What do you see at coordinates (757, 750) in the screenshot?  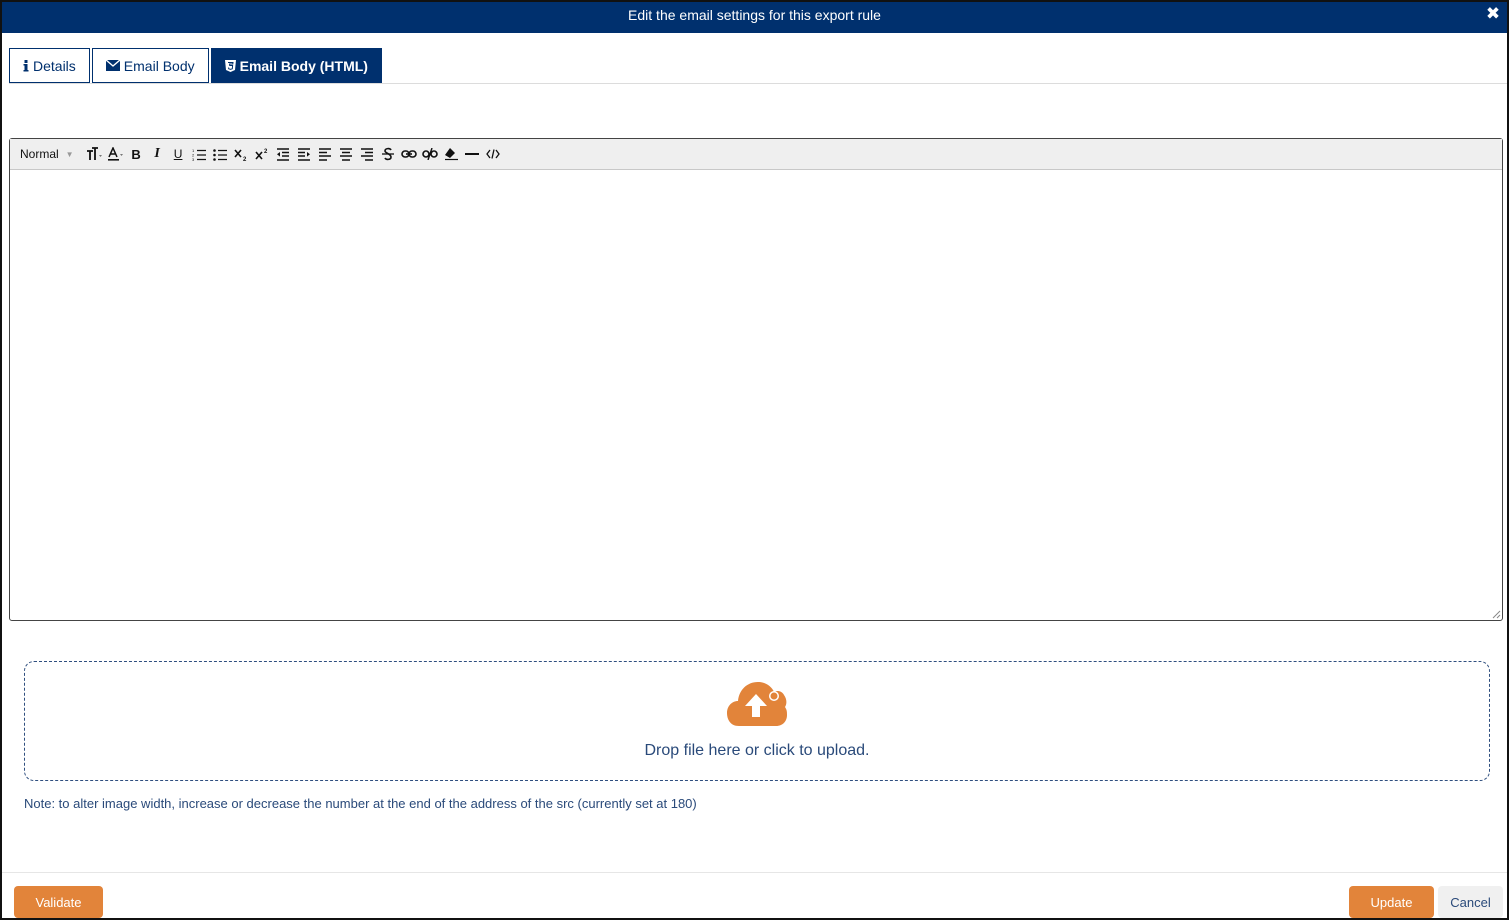 I see `dropzone-text: Drop file here or click to upload.` at bounding box center [757, 750].